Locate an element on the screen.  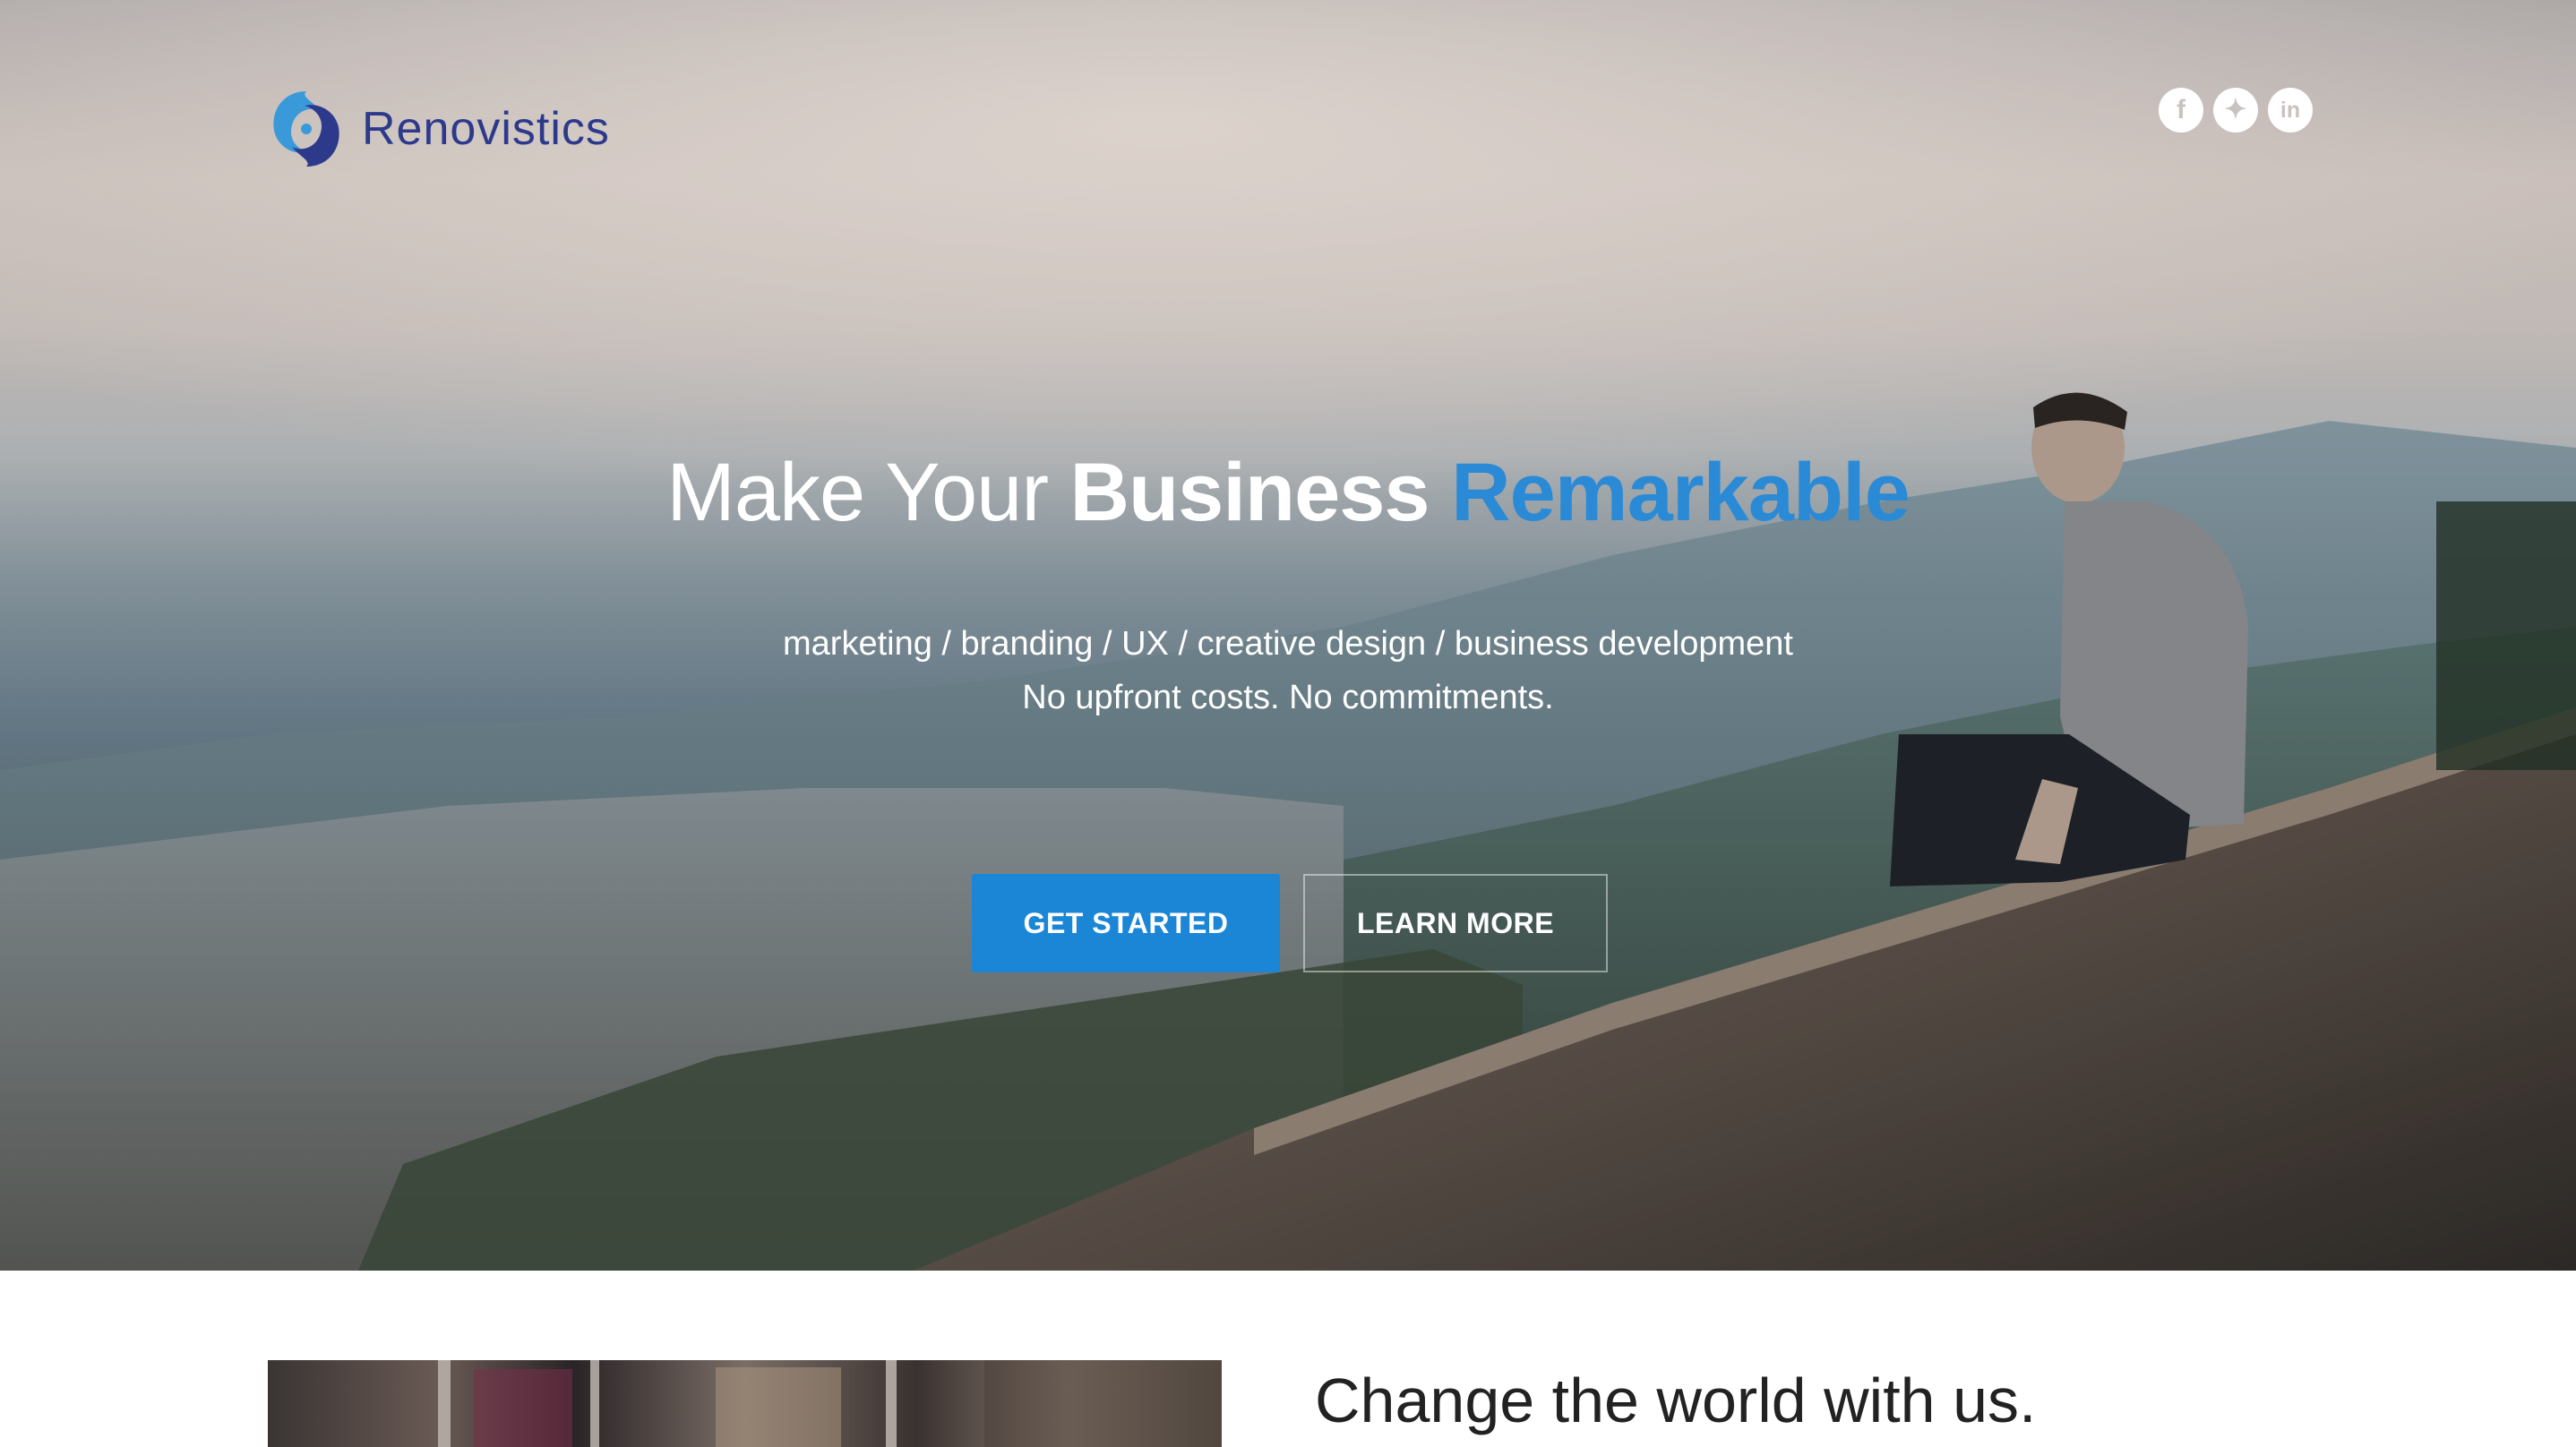
hero-subtagline: No upfront costs. No commitments. is located at coordinates (1288, 697).